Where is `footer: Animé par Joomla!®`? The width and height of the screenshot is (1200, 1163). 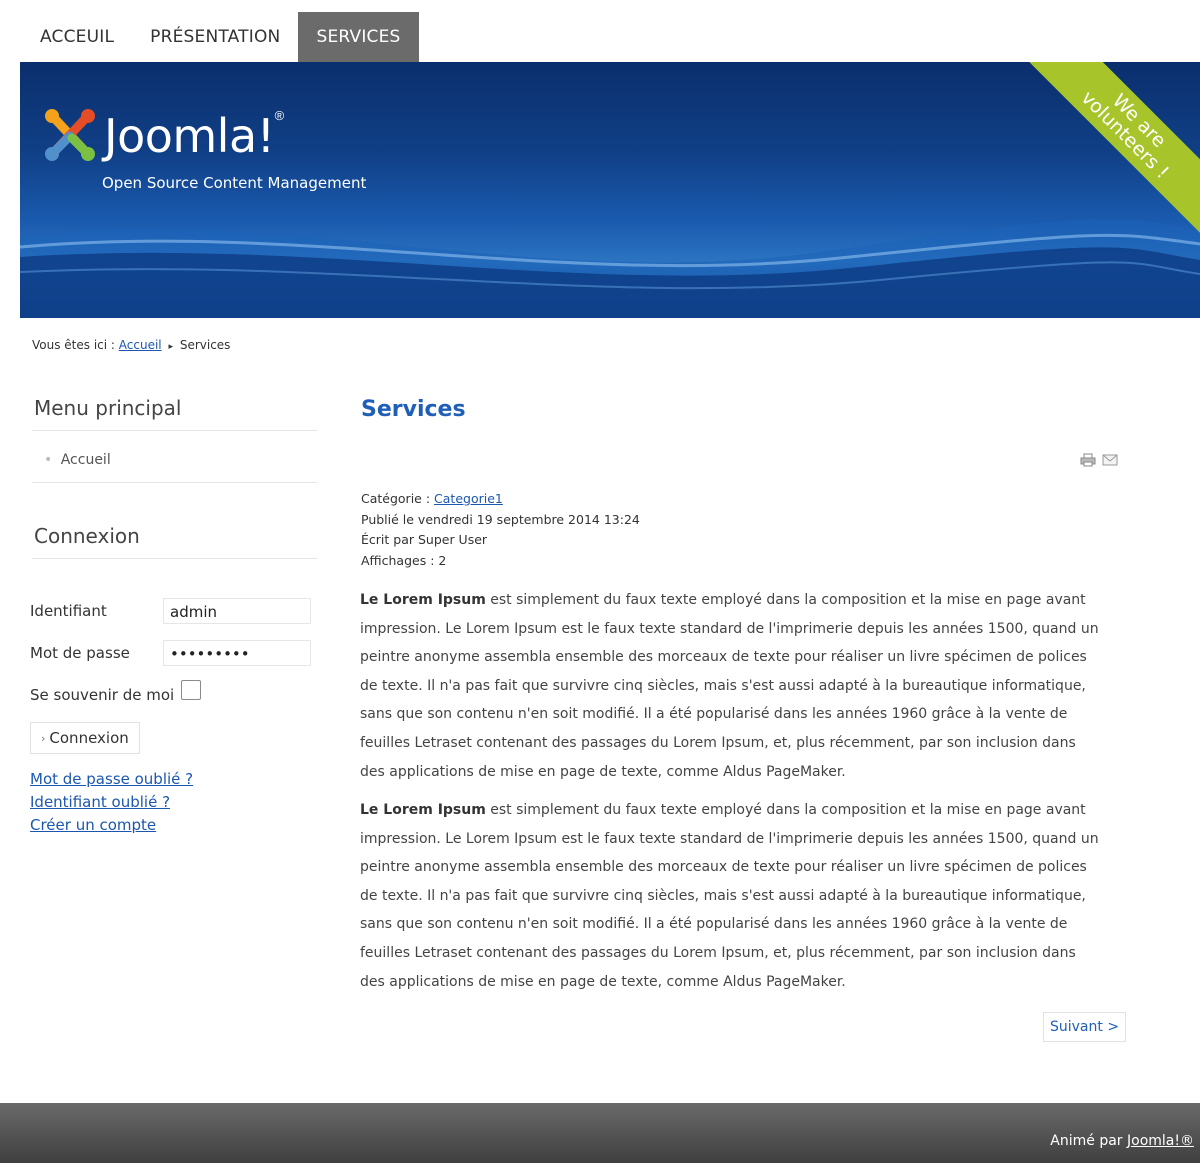 footer: Animé par Joomla!® is located at coordinates (600, 1133).